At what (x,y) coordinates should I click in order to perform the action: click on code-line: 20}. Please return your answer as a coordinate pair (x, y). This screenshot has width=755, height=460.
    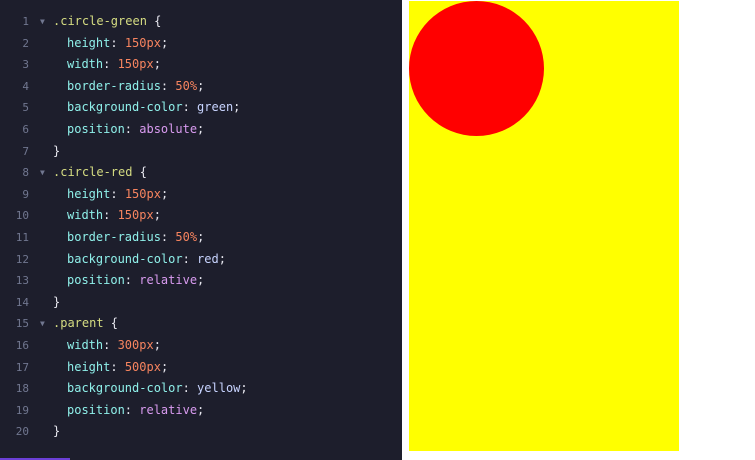
    Looking at the image, I should click on (201, 432).